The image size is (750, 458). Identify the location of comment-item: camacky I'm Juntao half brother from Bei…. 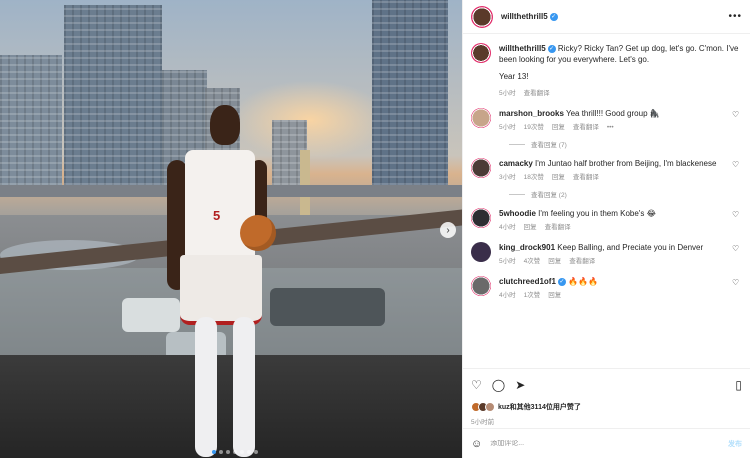
(606, 166).